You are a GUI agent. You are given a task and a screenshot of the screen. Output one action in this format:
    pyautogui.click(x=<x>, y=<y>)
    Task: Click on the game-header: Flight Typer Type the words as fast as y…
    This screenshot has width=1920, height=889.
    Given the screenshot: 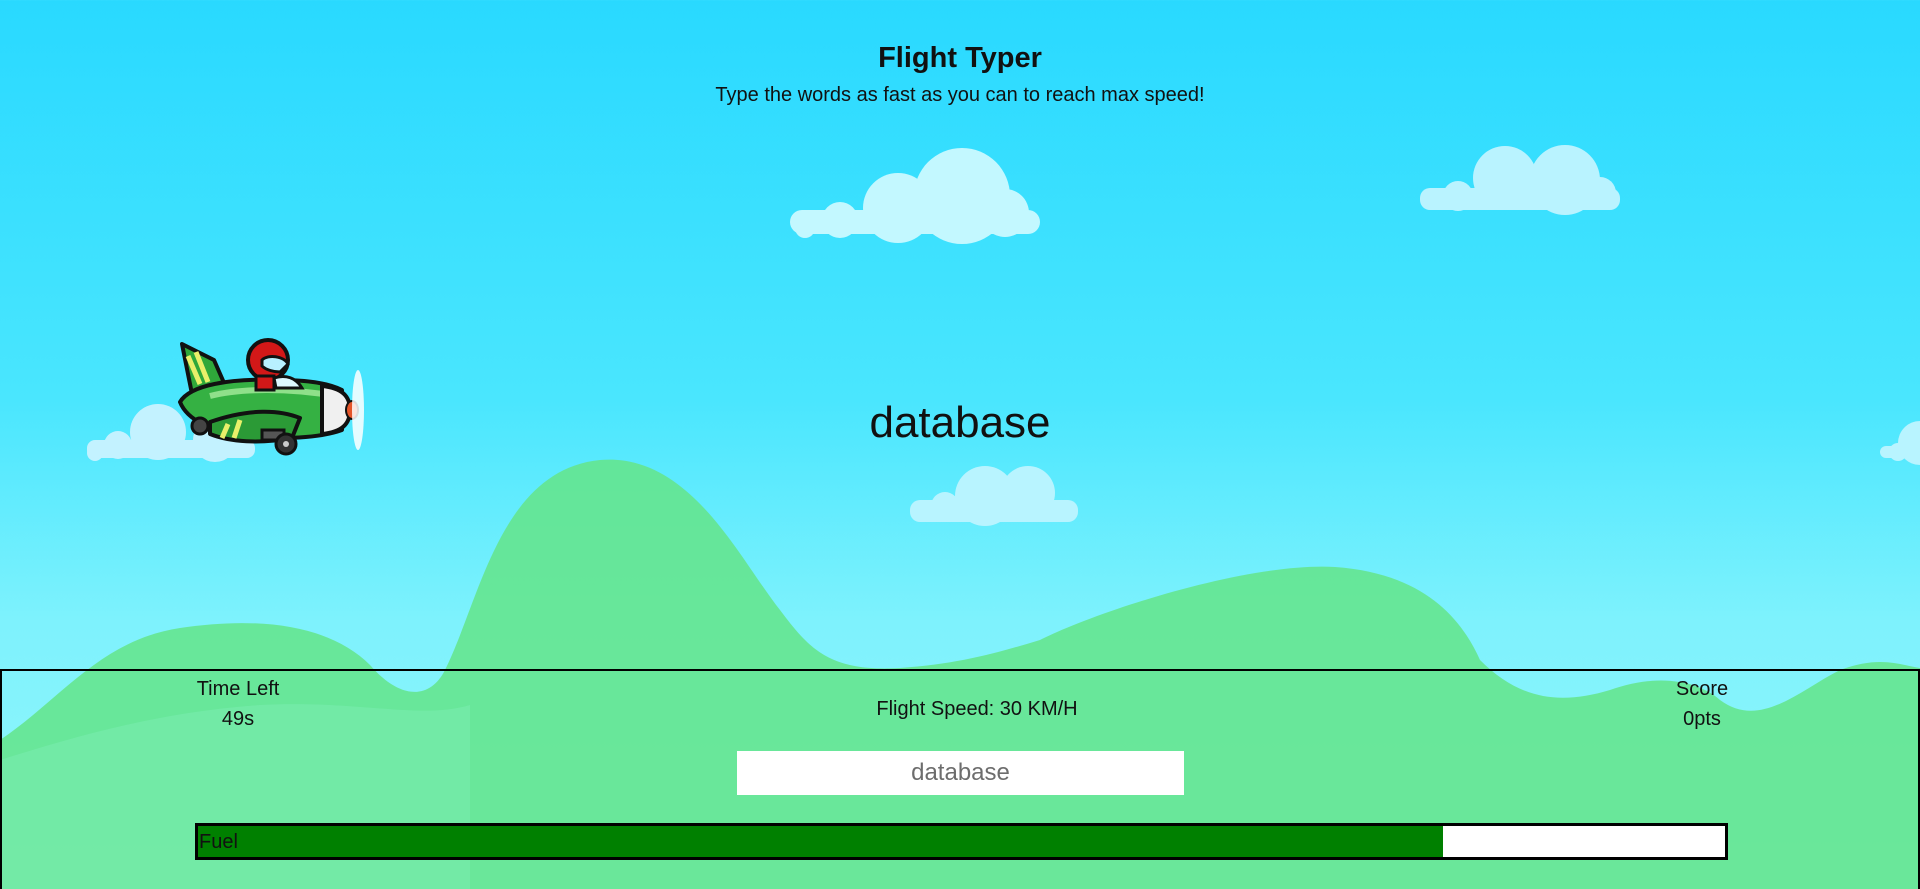 What is the action you would take?
    pyautogui.click(x=960, y=74)
    